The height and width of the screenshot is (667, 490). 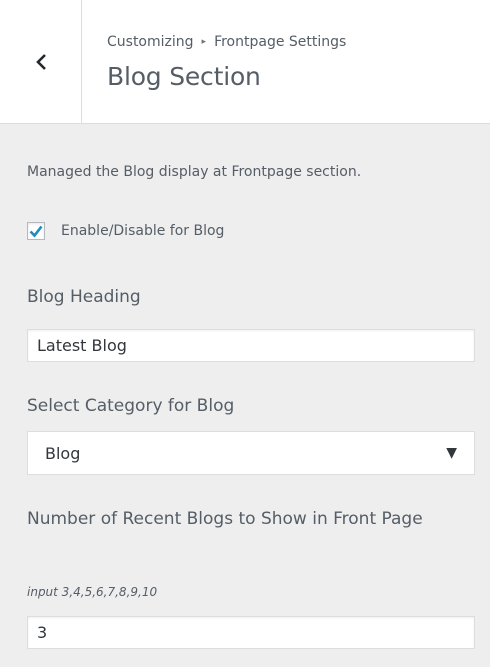 What do you see at coordinates (84, 297) in the screenshot?
I see `blog-heading-label: Blog Heading` at bounding box center [84, 297].